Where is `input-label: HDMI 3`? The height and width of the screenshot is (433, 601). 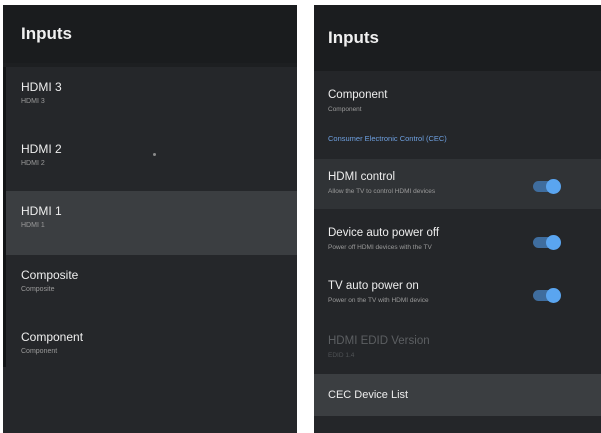
input-label: HDMI 3 is located at coordinates (41, 87).